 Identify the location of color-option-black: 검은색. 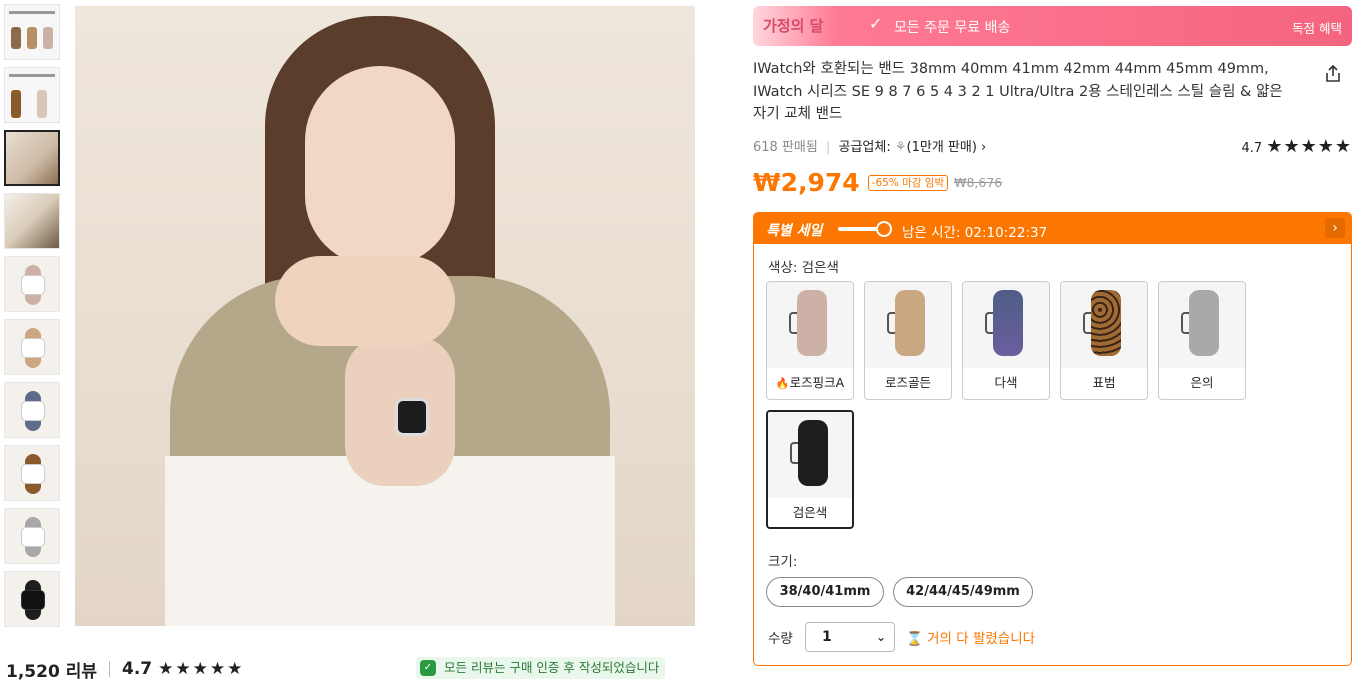
(810, 469).